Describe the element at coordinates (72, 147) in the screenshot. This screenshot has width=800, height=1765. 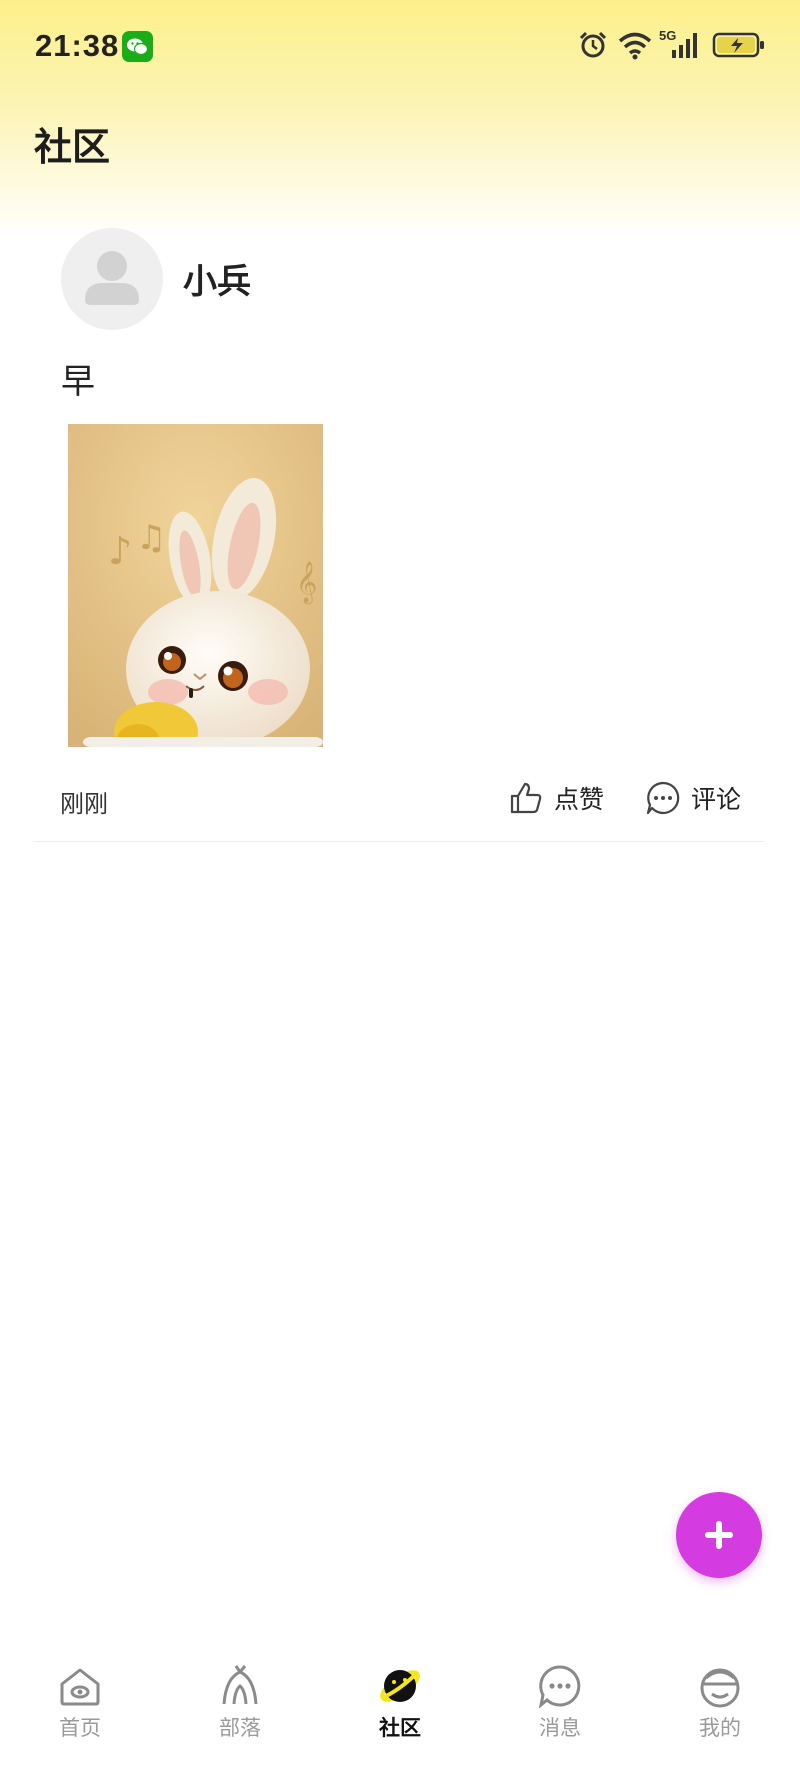
I see `page-title: 社区` at that location.